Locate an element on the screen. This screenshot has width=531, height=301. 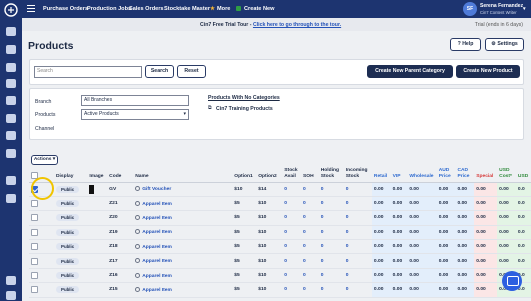
nav-production-jobs: Production Jobs is located at coordinates (109, 9).